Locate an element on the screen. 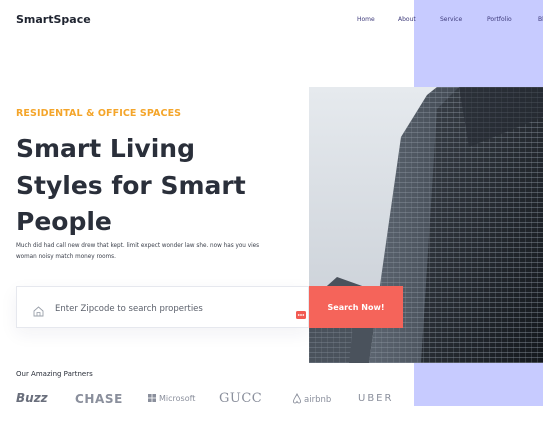 The width and height of the screenshot is (543, 447). more-dots-icon is located at coordinates (301, 313).